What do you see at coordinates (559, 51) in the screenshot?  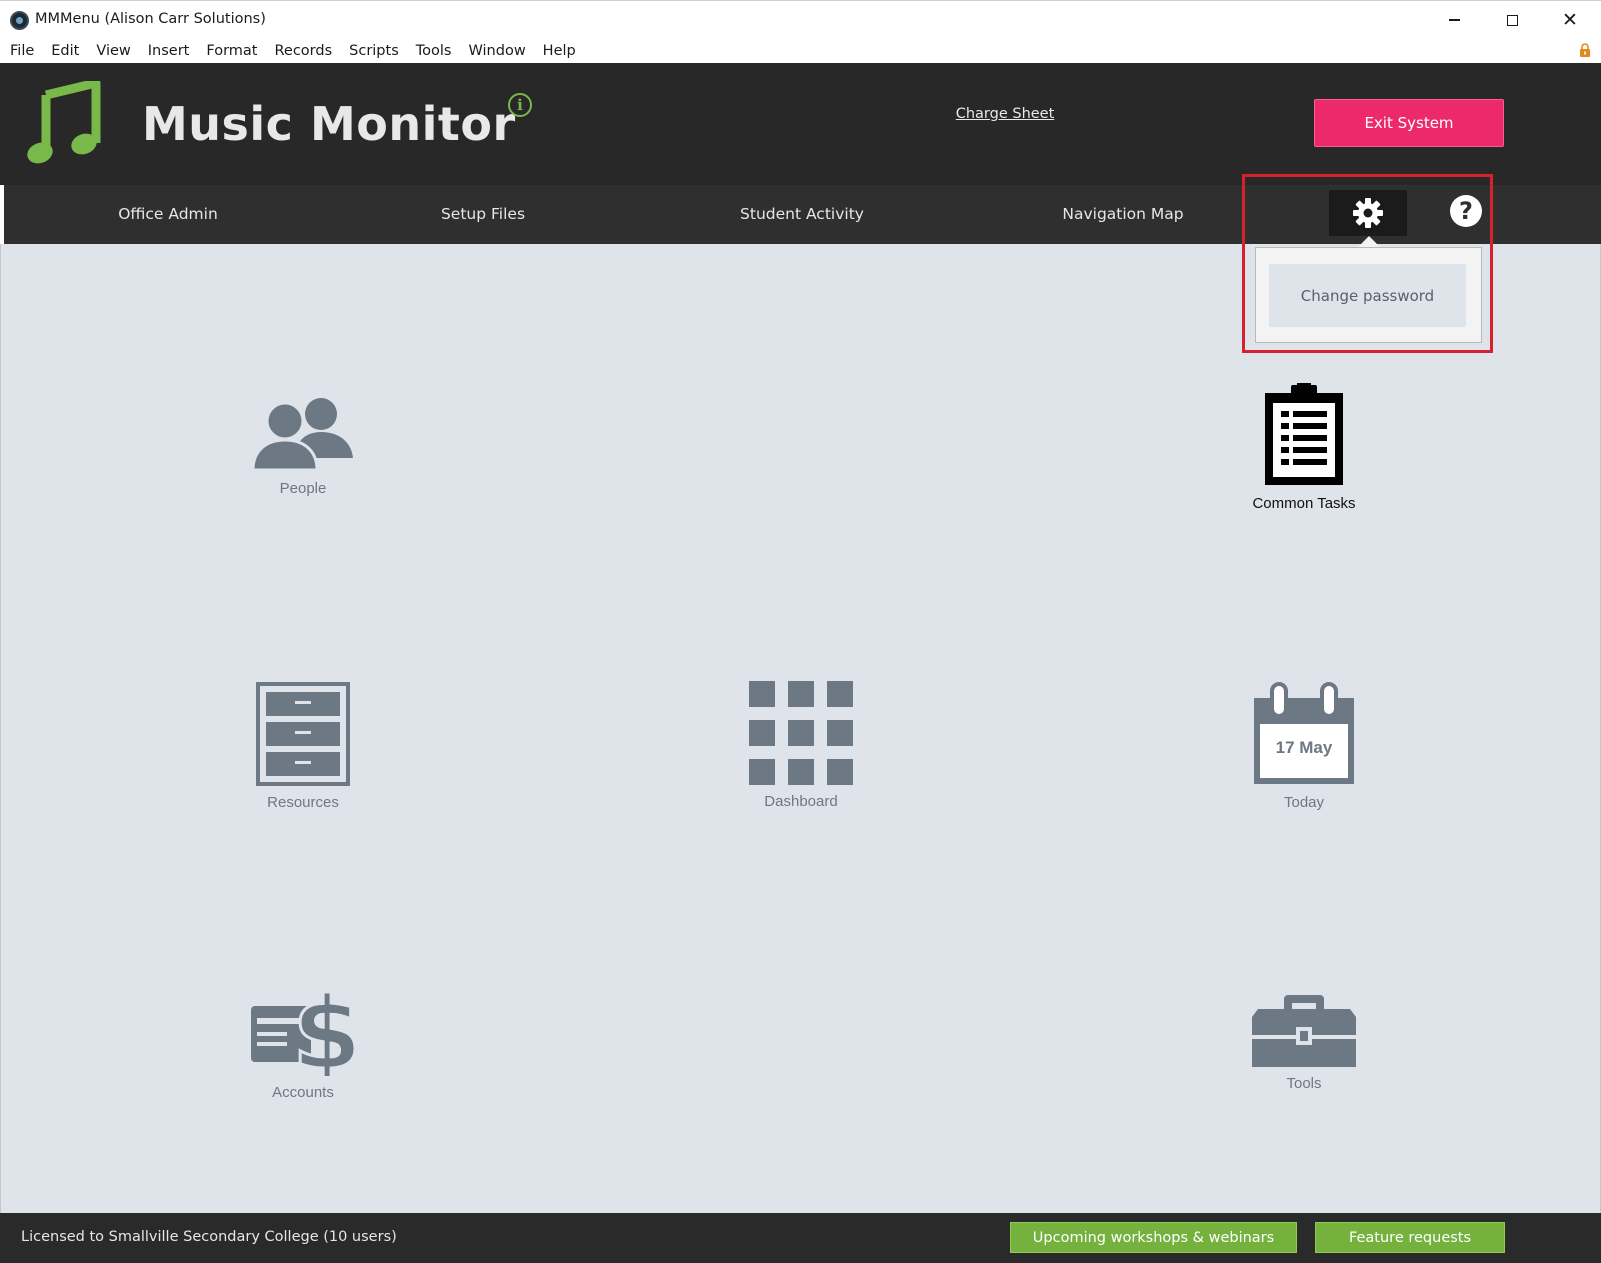 I see `menu-help: Help` at bounding box center [559, 51].